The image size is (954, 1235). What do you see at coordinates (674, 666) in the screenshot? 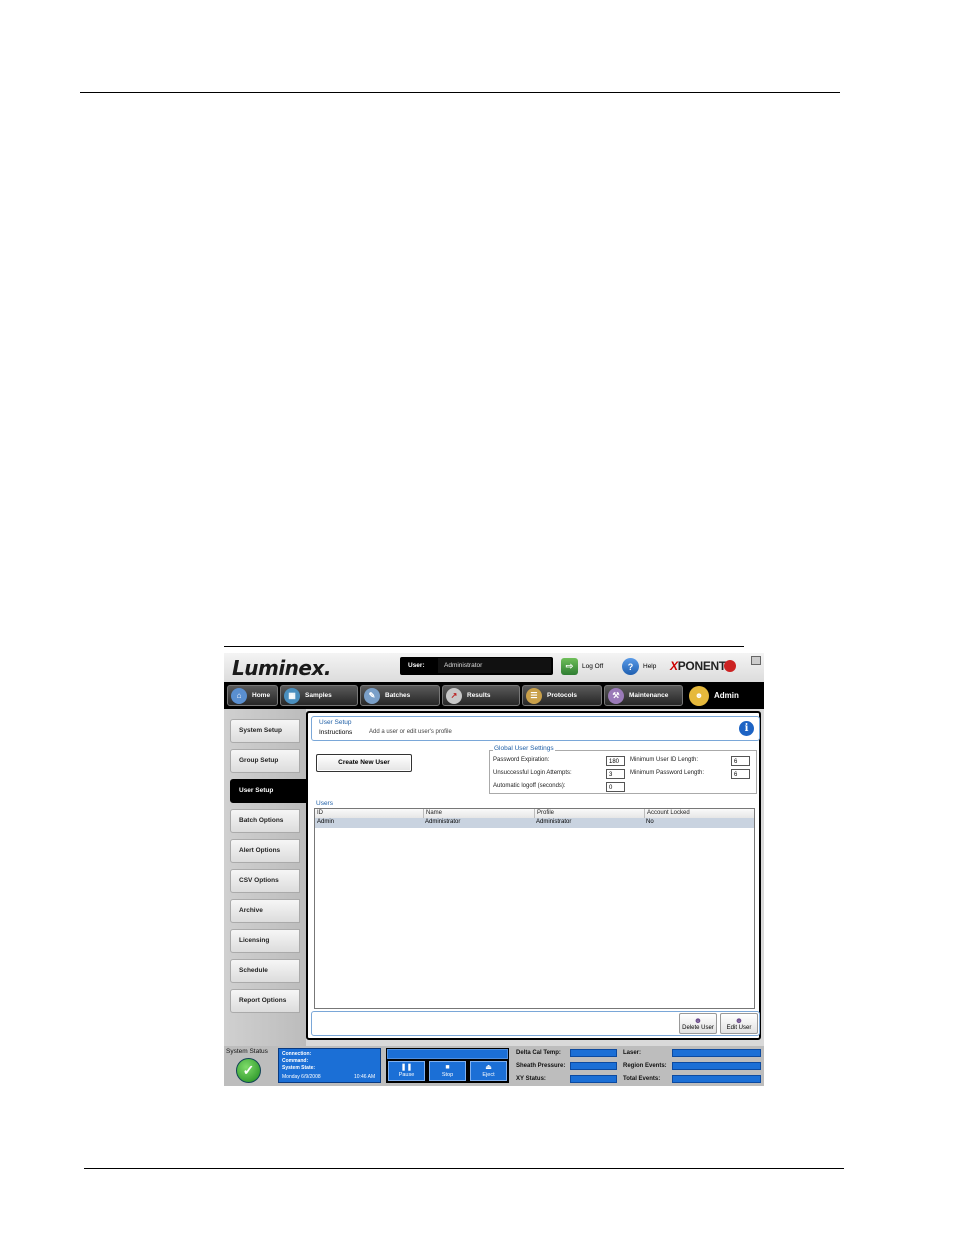
I see `brand-x: X` at bounding box center [674, 666].